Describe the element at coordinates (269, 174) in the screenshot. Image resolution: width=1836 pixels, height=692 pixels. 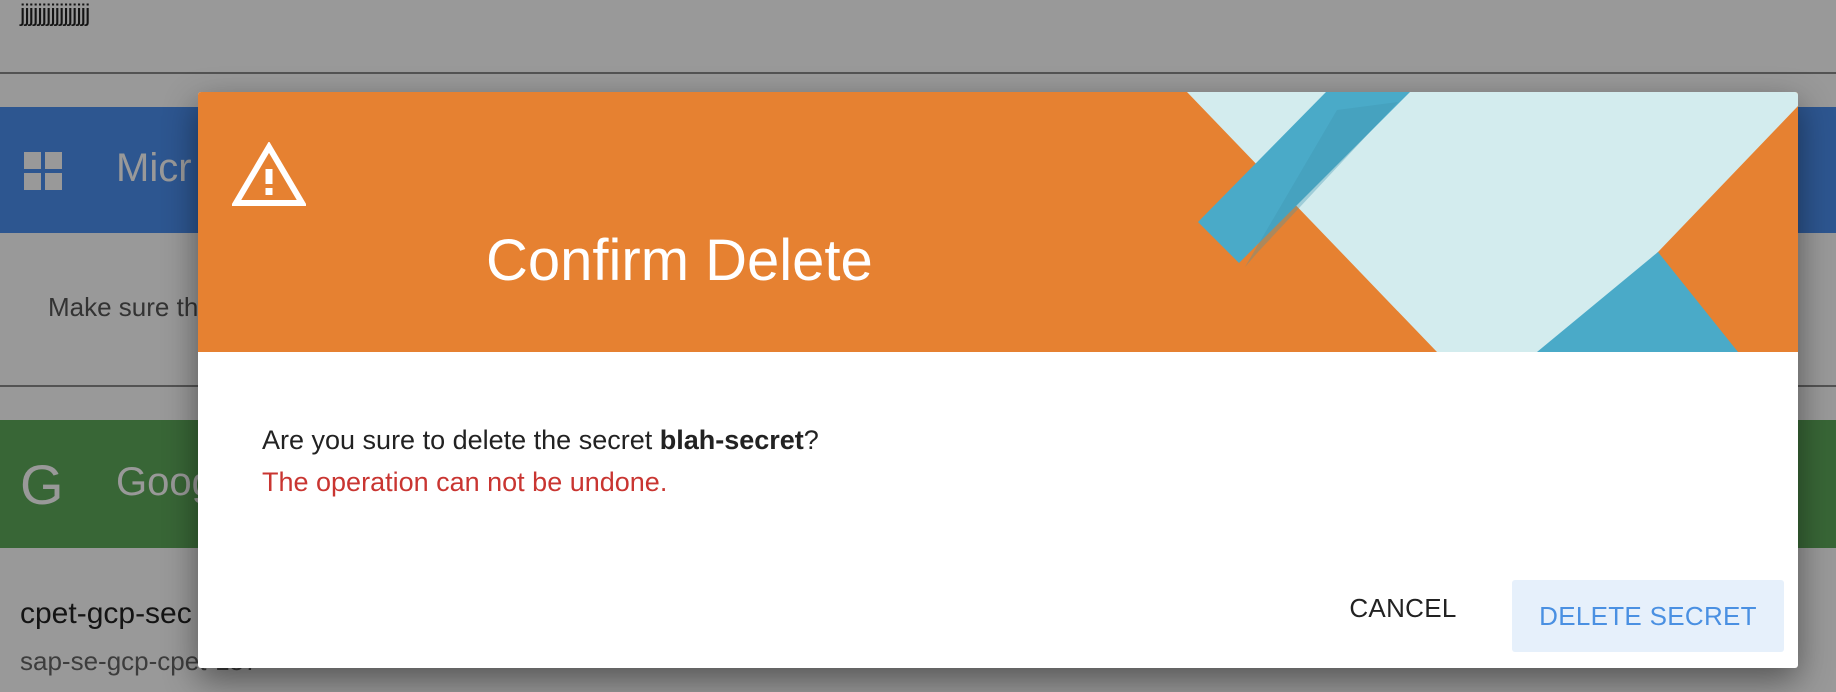
I see `warning-triangle-icon` at that location.